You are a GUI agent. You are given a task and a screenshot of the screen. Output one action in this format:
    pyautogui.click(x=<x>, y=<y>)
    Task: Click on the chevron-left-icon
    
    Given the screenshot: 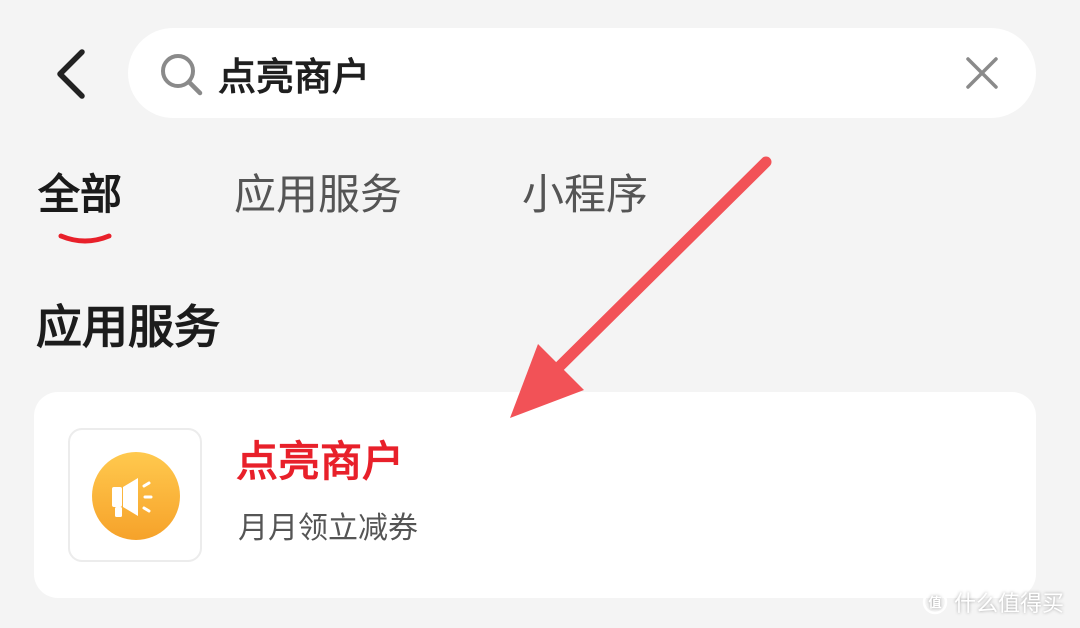 What is the action you would take?
    pyautogui.click(x=71, y=74)
    